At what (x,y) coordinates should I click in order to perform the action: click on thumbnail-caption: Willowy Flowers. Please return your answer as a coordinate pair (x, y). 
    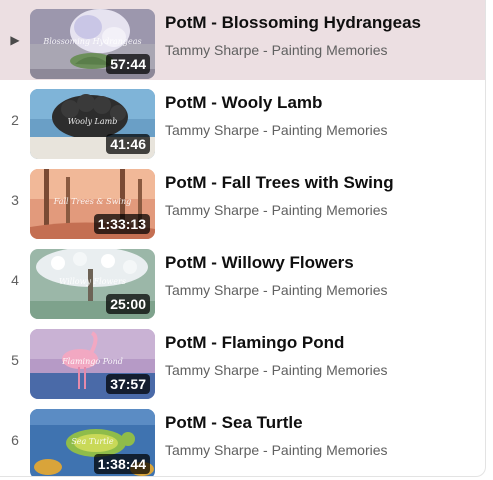
    Looking at the image, I should click on (92, 281).